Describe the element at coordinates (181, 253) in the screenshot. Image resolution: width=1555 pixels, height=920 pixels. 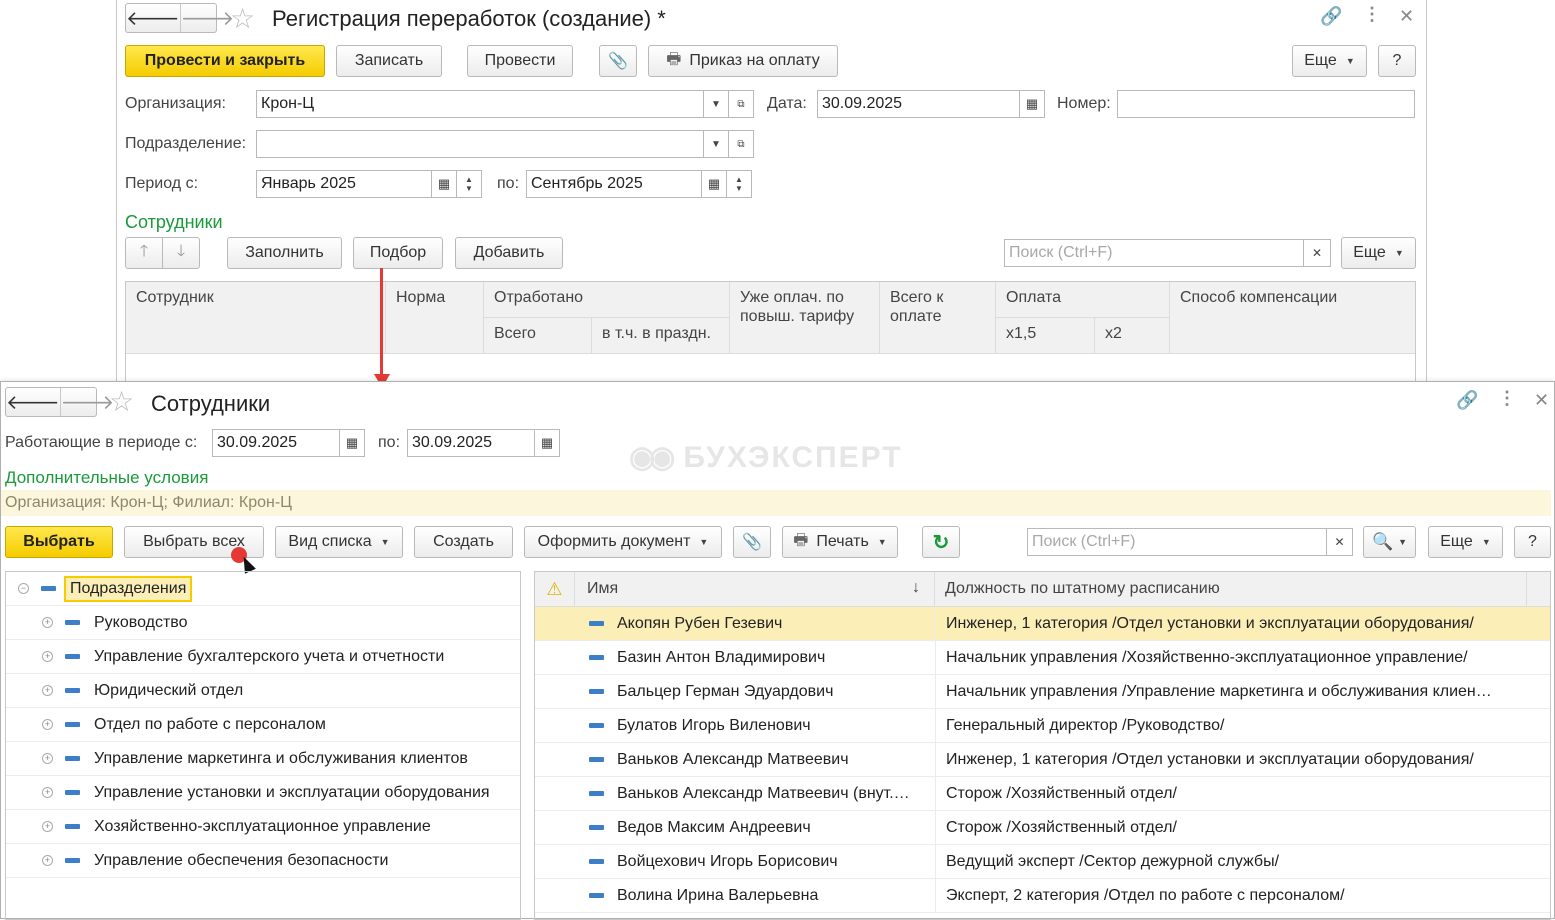
I see `move-down-button: 🡓` at that location.